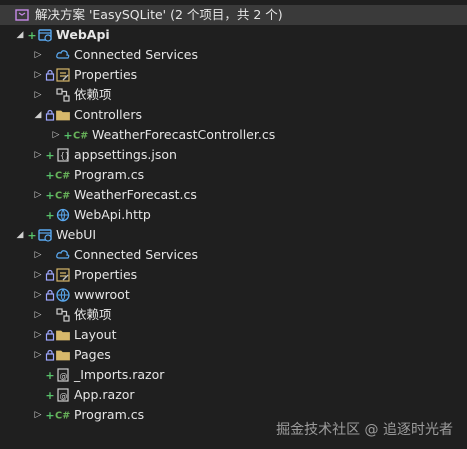 The width and height of the screenshot is (467, 449). I want to click on tree-item-wwwroot: ▷ wwwroot, so click(233, 295).